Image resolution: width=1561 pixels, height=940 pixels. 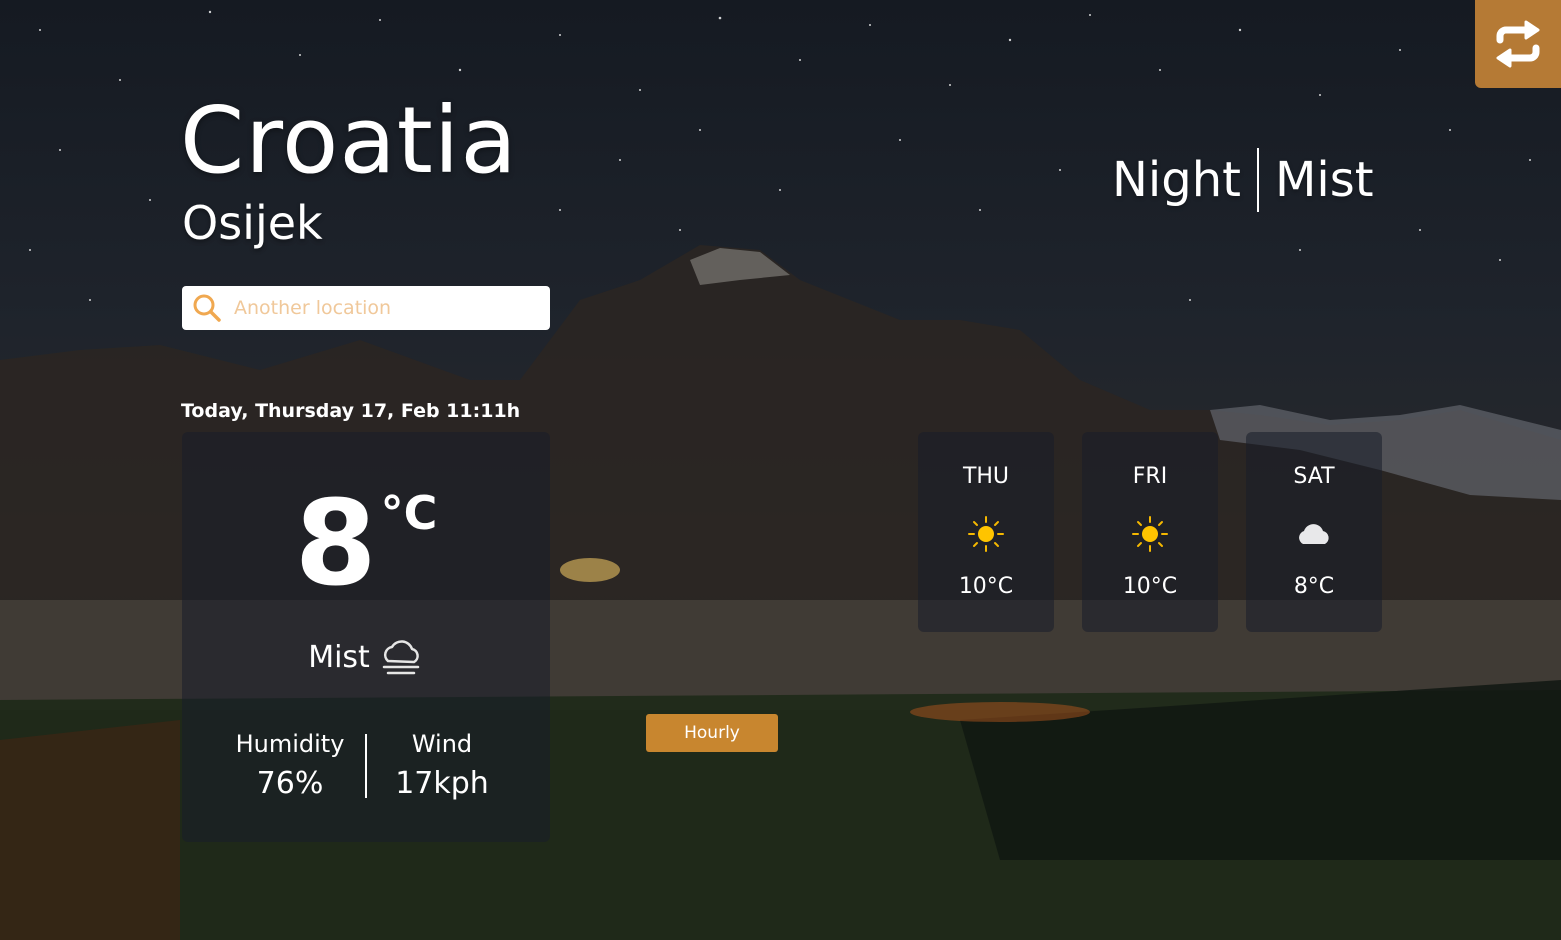 I want to click on forecast-day-name: FRI, so click(x=1150, y=476).